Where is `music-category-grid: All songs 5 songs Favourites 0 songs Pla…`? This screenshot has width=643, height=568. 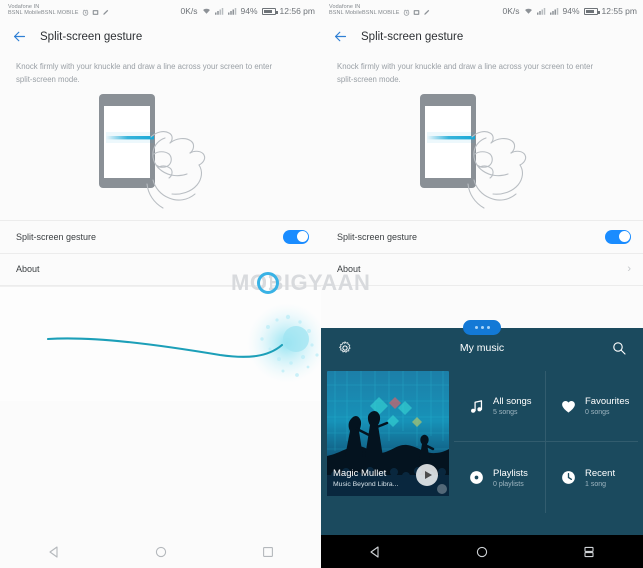
music-category-grid: All songs 5 songs Favourites 0 songs Pla… is located at coordinates (546, 442).